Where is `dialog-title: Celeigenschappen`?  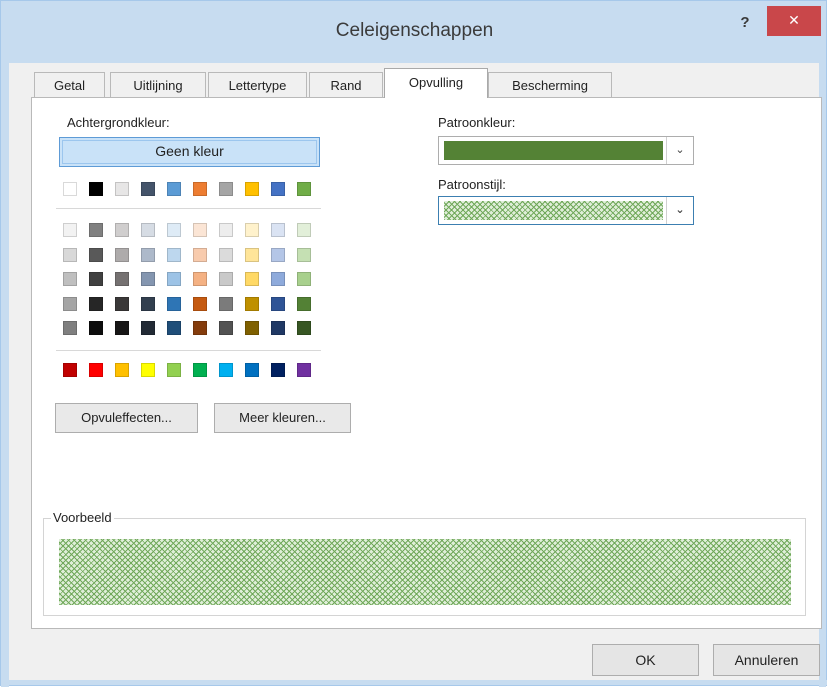
dialog-title: Celeigenschappen is located at coordinates (414, 30).